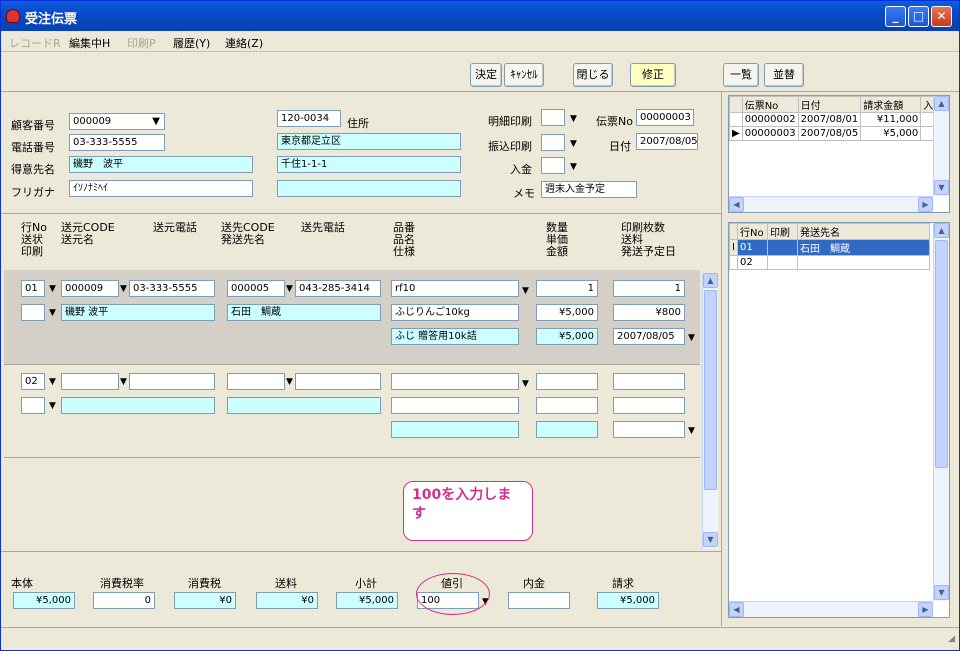 This screenshot has width=960, height=651. What do you see at coordinates (304, 312) in the screenshot?
I see `dst-name-field: 石田 鯛蔵` at bounding box center [304, 312].